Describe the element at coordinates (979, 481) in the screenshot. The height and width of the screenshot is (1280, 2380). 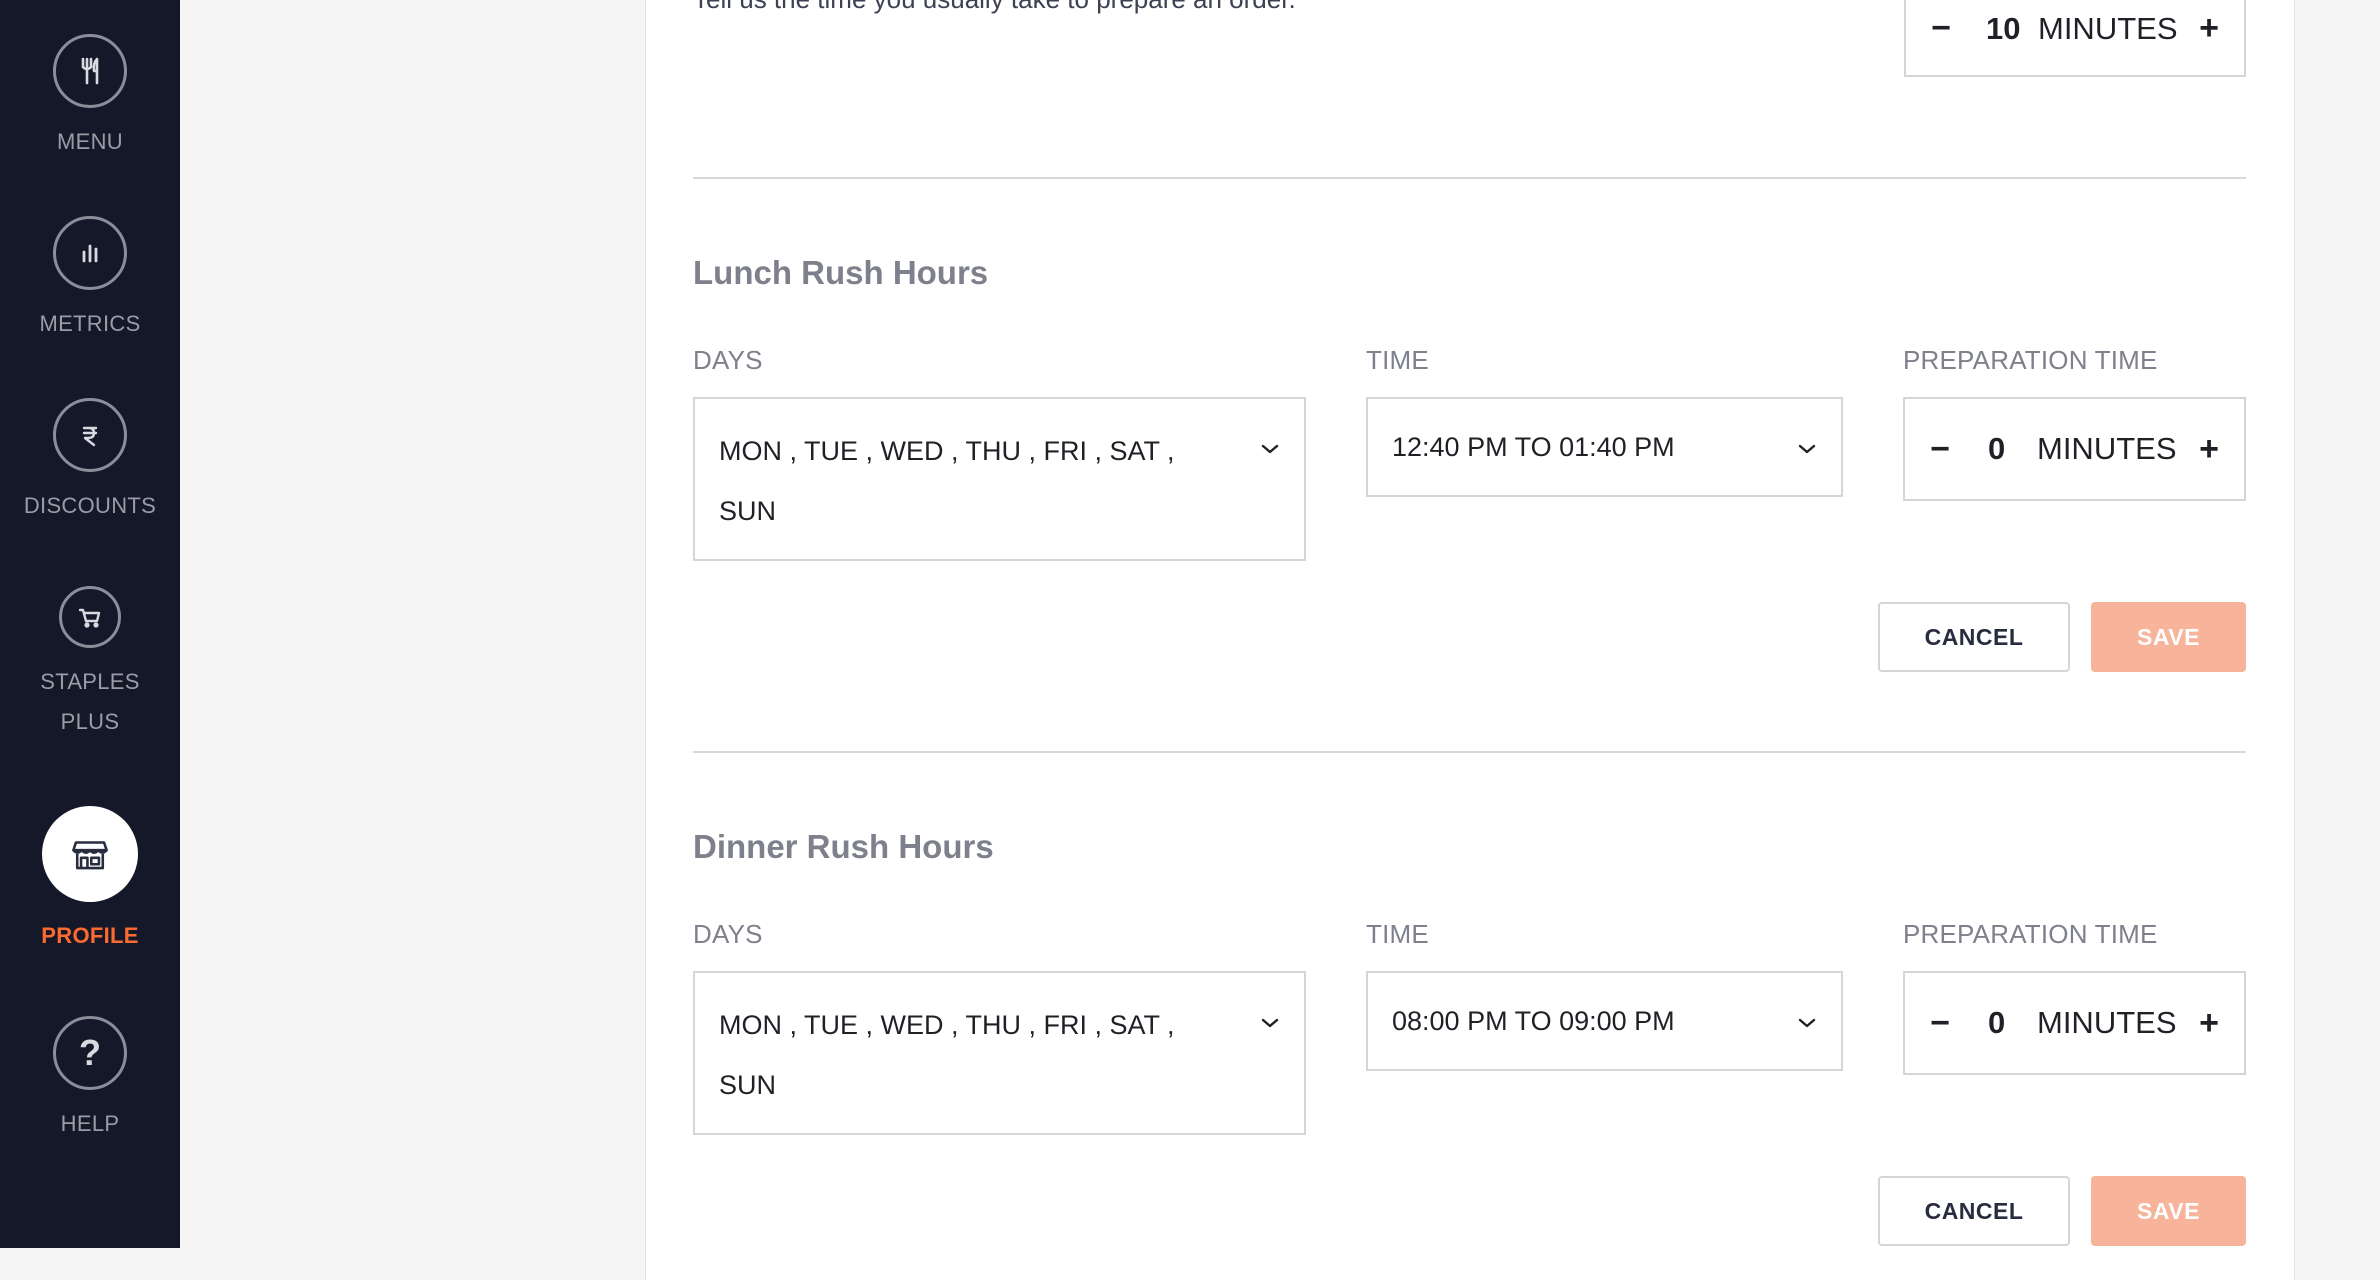
I see `lunch-days-value: MON , TUE , WED , THU , FRI , SAT , SUN` at that location.